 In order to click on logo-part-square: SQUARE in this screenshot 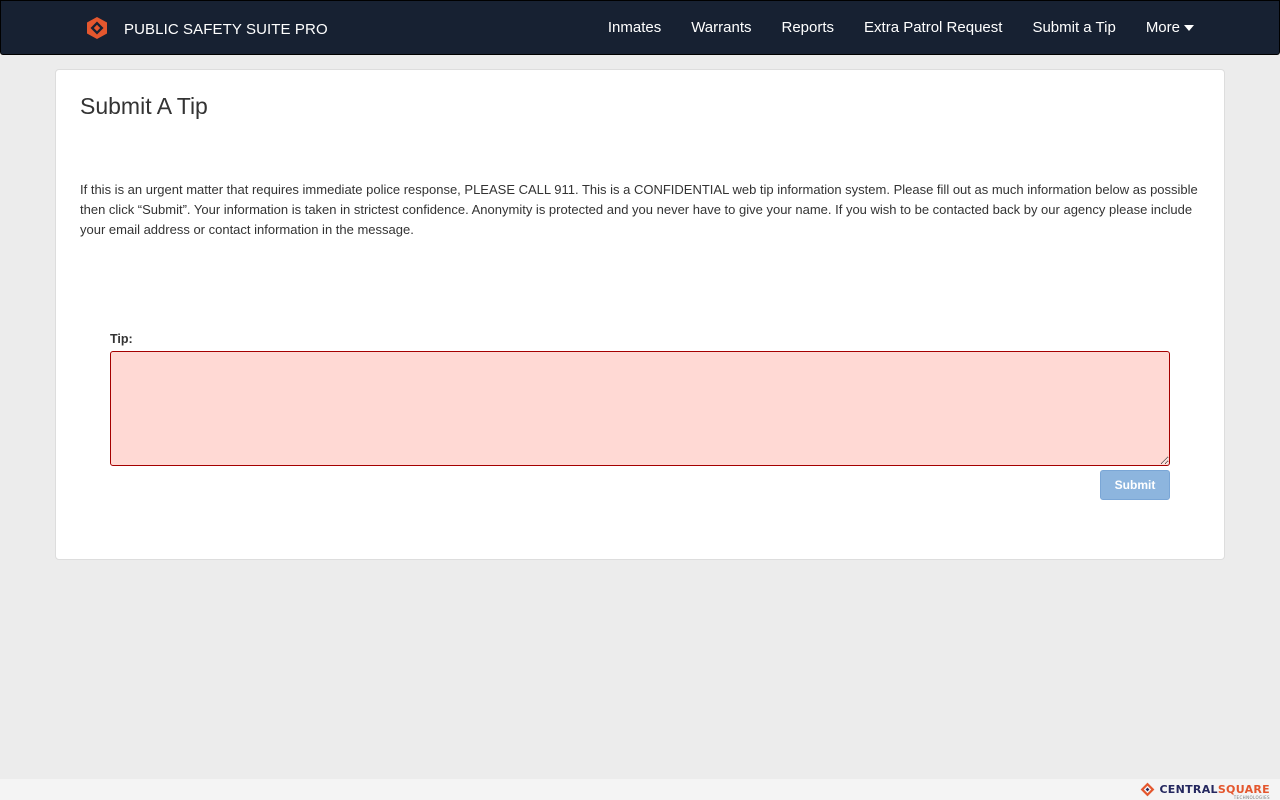, I will do `click(1243, 789)`.